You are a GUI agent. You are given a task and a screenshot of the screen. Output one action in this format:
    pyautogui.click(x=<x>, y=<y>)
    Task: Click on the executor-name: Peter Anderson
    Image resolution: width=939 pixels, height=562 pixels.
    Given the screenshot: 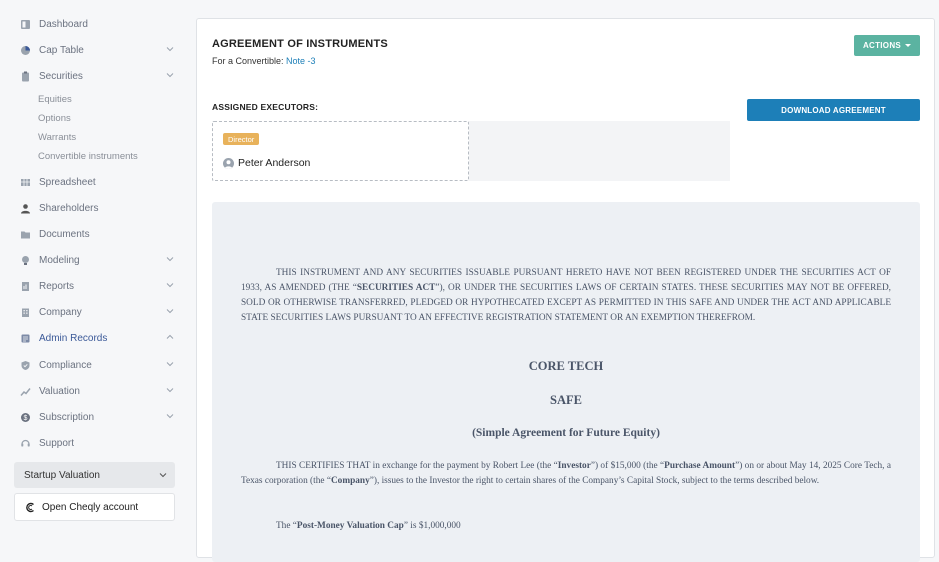 What is the action you would take?
    pyautogui.click(x=274, y=163)
    